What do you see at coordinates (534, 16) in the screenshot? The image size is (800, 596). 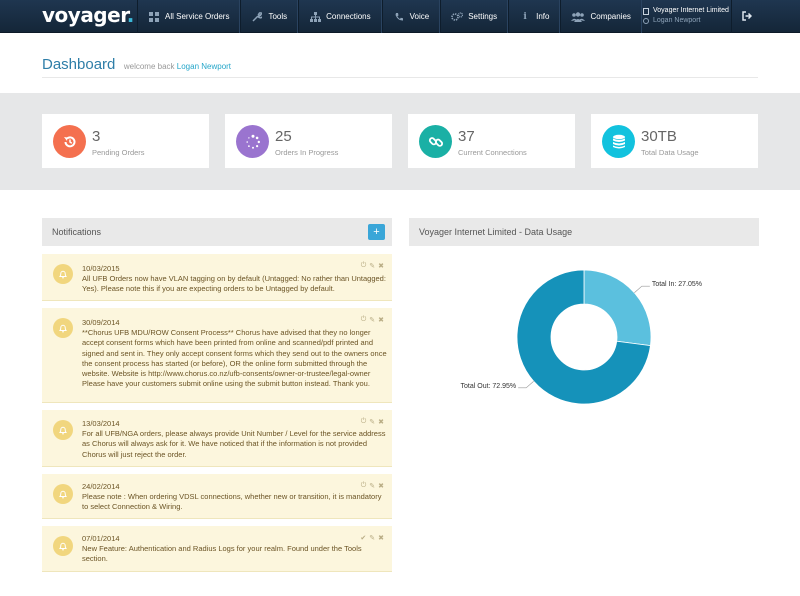 I see `nav-info: i Info` at bounding box center [534, 16].